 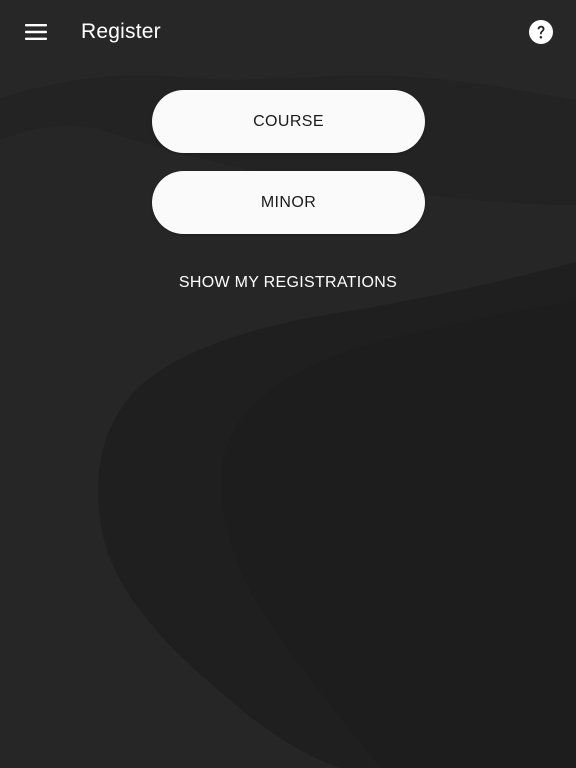 I want to click on app-bar: Register, so click(x=288, y=32).